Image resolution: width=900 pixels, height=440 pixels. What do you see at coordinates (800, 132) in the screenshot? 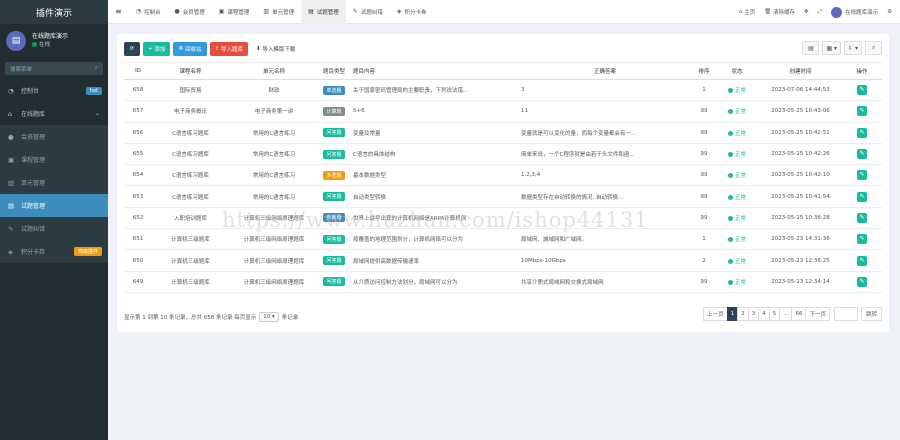
I see `created-time: 2023-05-25 10:42:51` at bounding box center [800, 132].